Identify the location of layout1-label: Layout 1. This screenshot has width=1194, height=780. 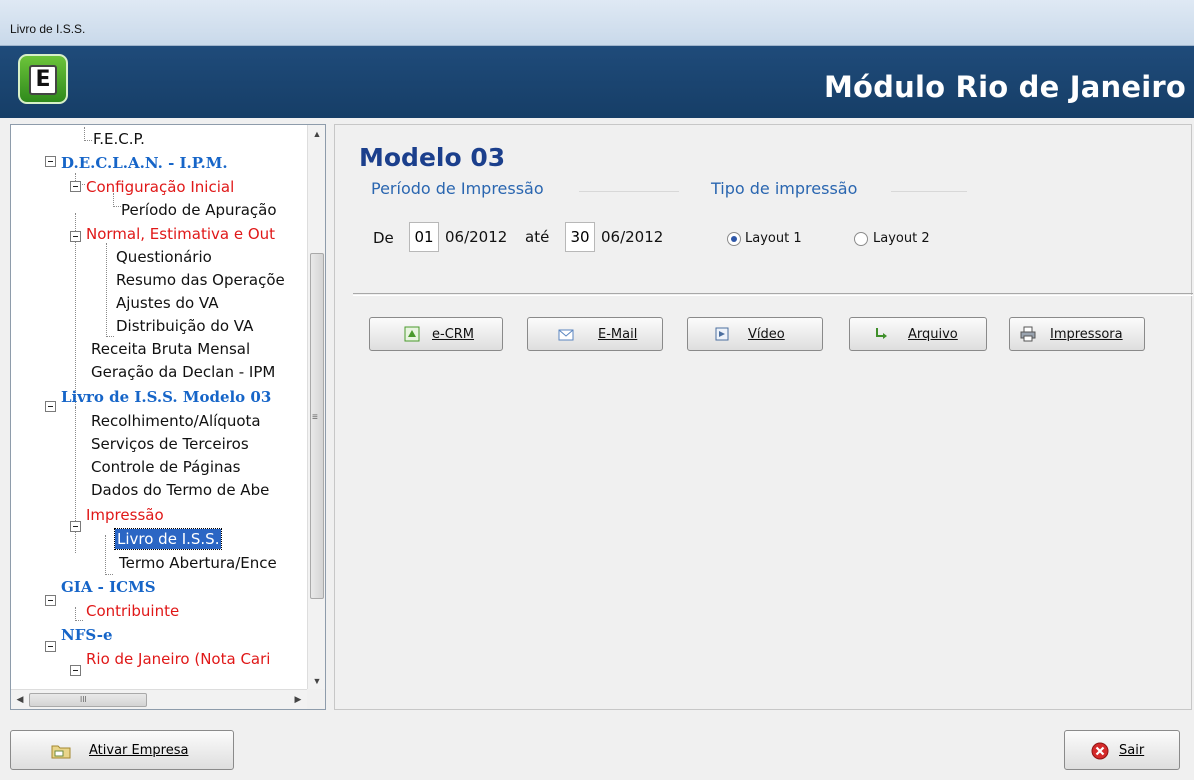
(773, 238).